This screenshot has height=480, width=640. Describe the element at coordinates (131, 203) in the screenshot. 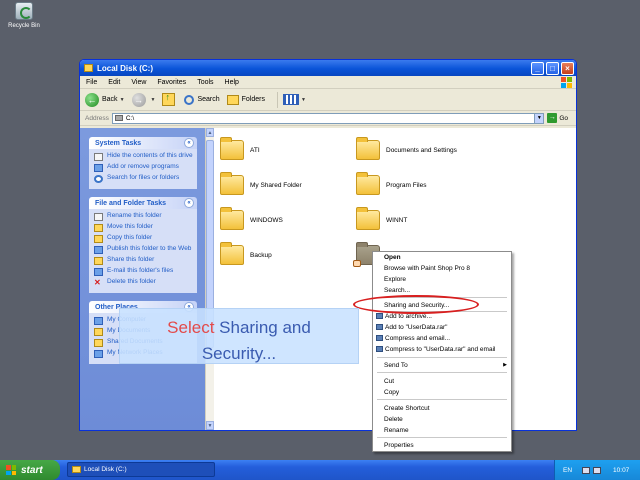

I see `file-folder-tasks-title: File and Folder Tasks` at that location.